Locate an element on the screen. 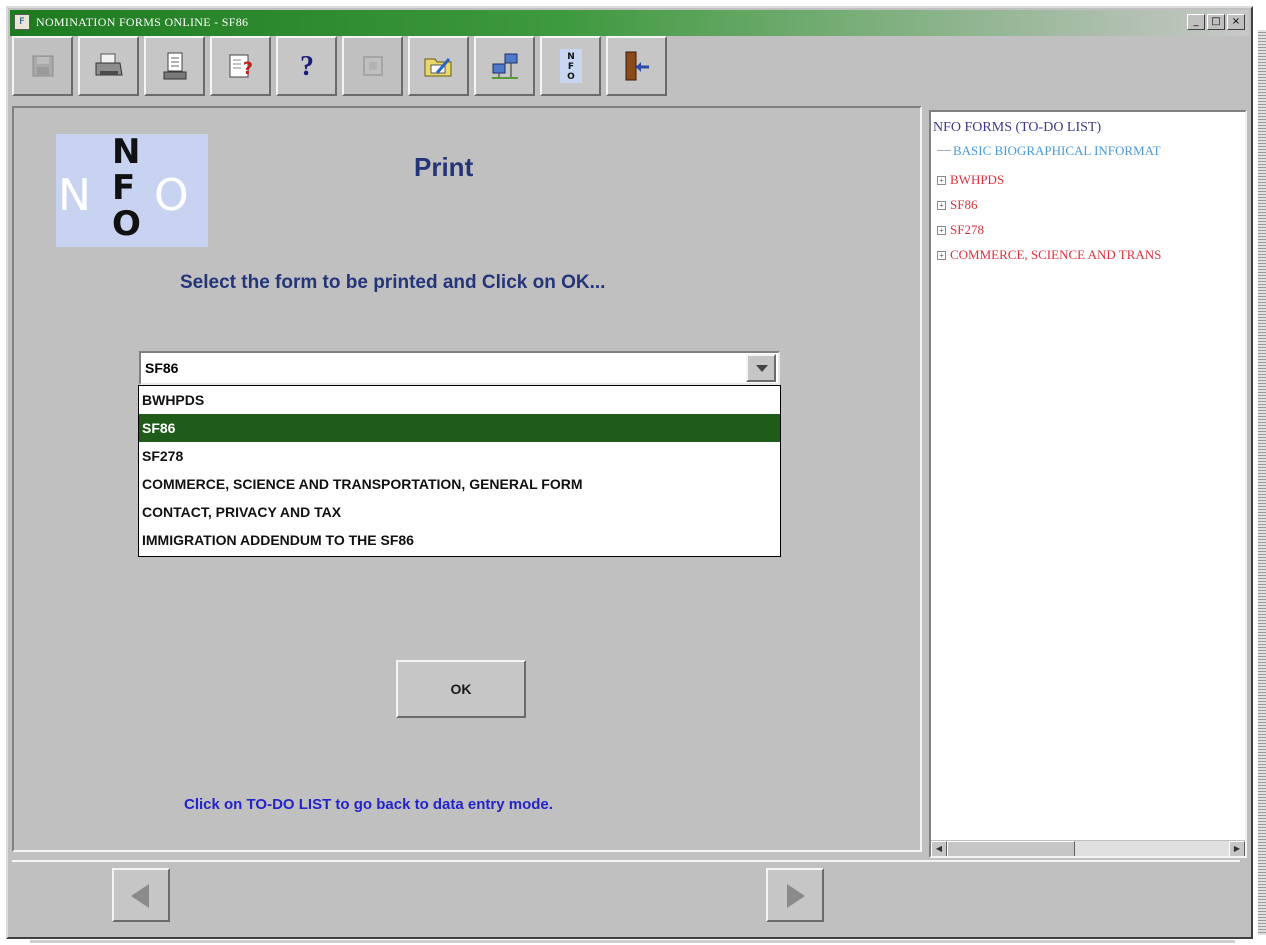 This screenshot has width=1266, height=945. scrollbar-thumb is located at coordinates (1011, 848).